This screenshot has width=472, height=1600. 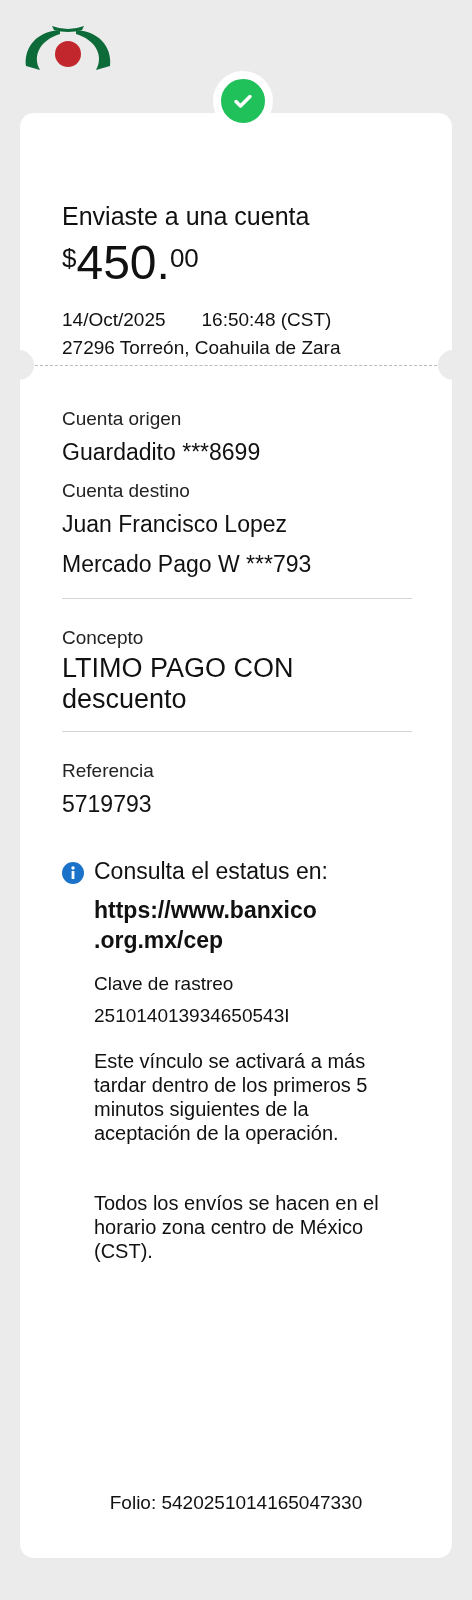 I want to click on field-value: Mercado Pago W ***793, so click(x=187, y=564).